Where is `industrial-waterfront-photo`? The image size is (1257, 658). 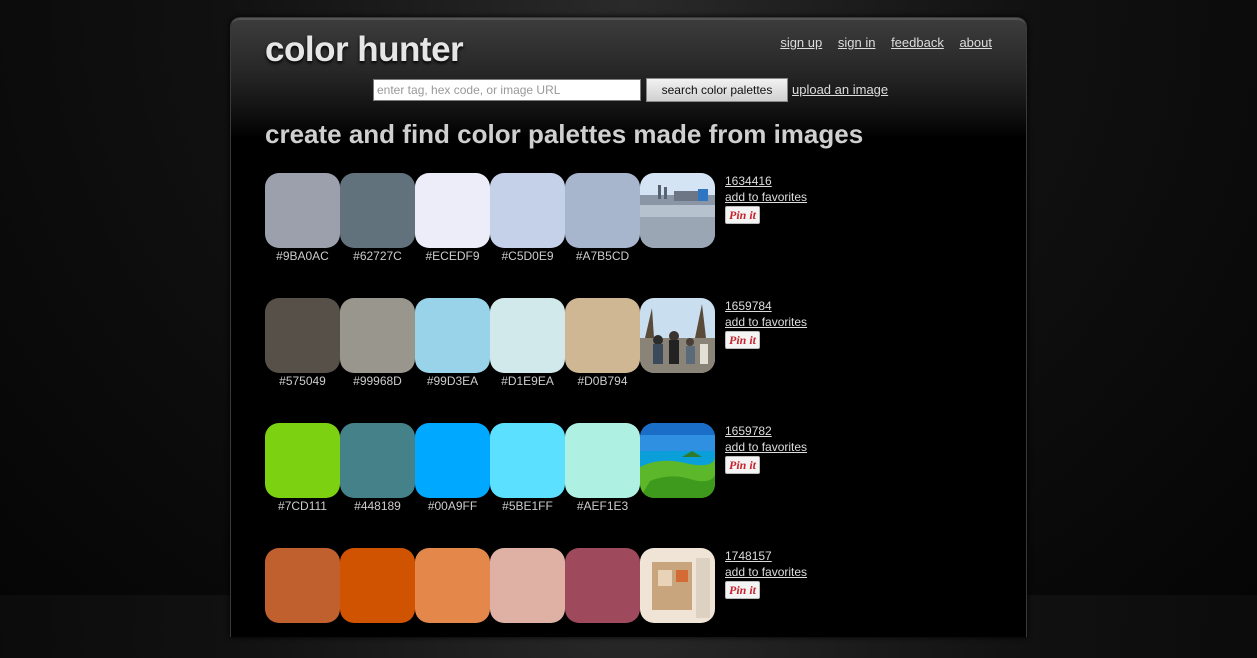 industrial-waterfront-photo is located at coordinates (677, 210).